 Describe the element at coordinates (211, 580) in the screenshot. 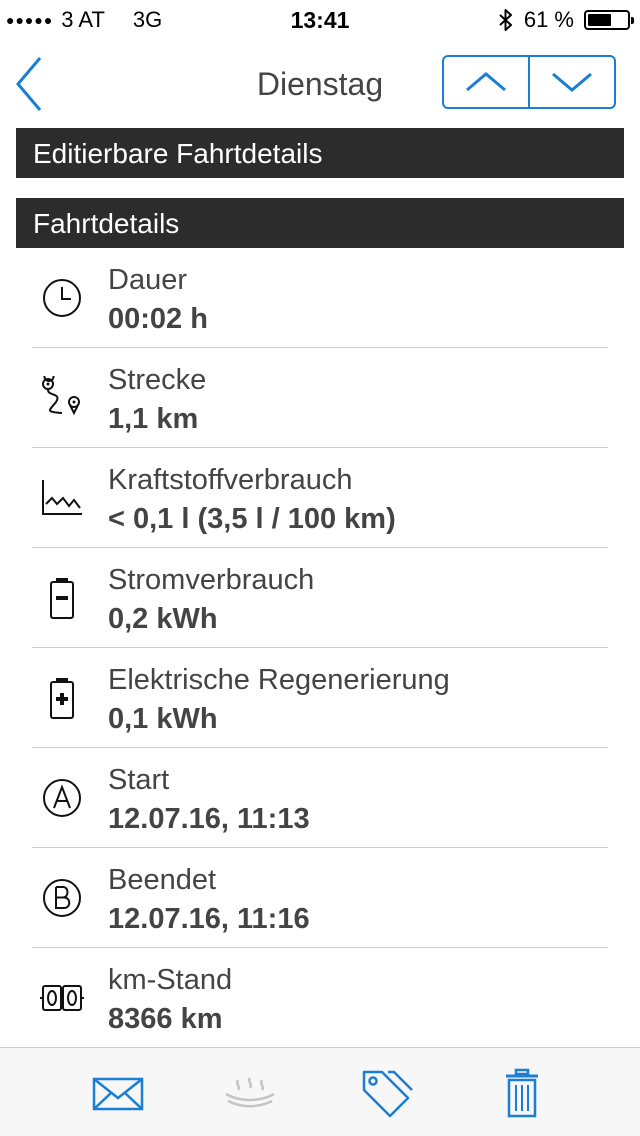

I see `row-label: Stromverbrauch` at that location.